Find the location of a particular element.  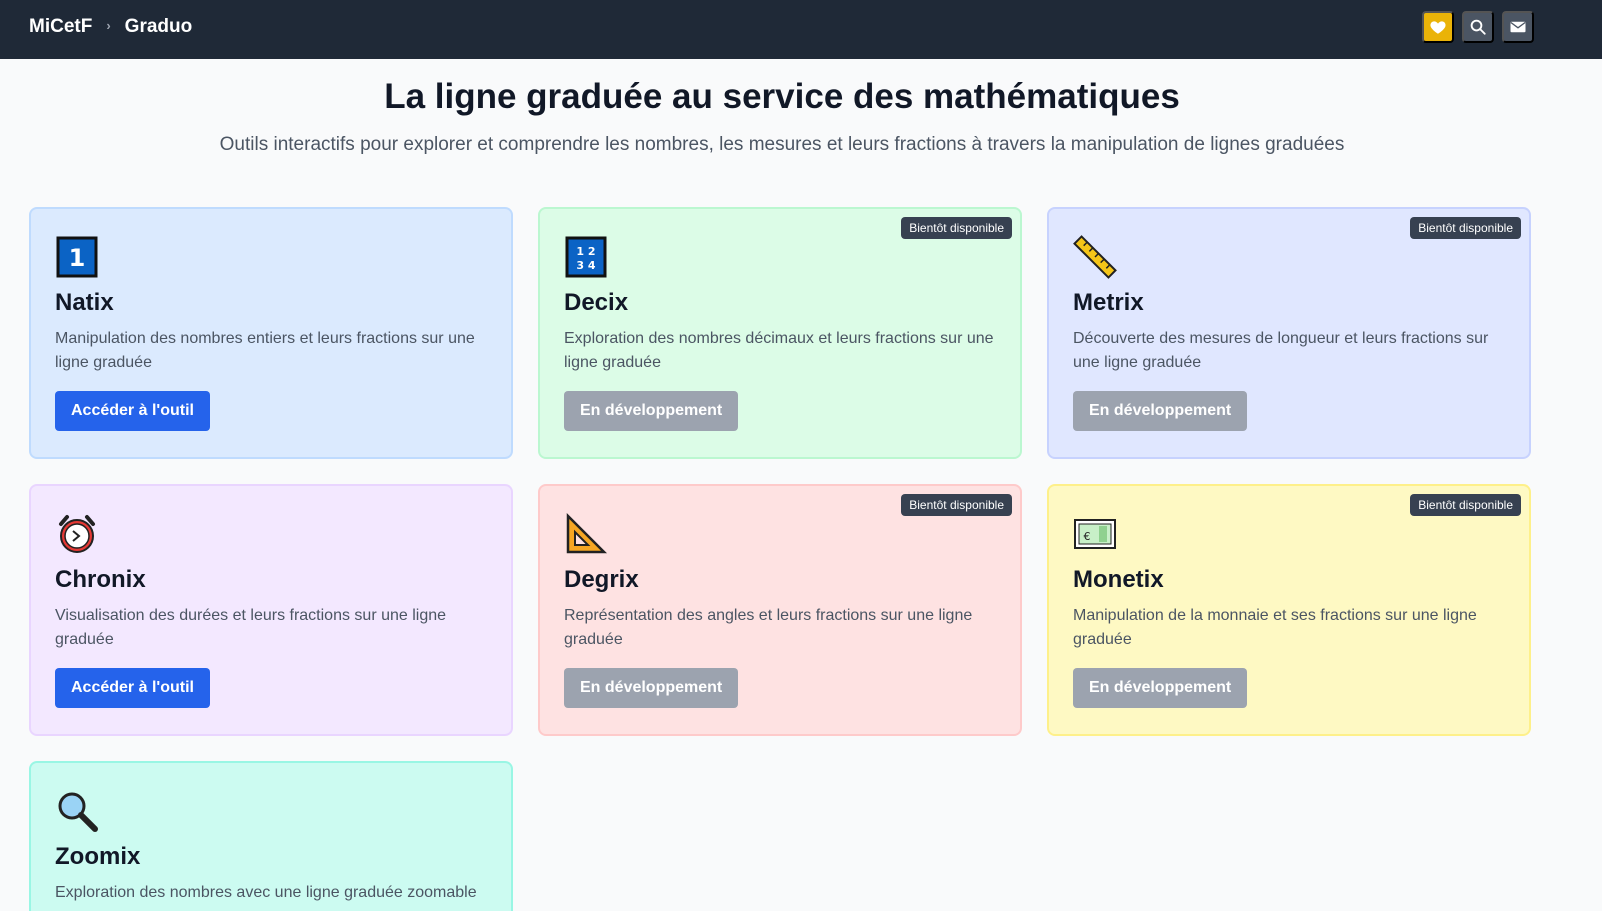

card-title: Monetix is located at coordinates (1118, 579).